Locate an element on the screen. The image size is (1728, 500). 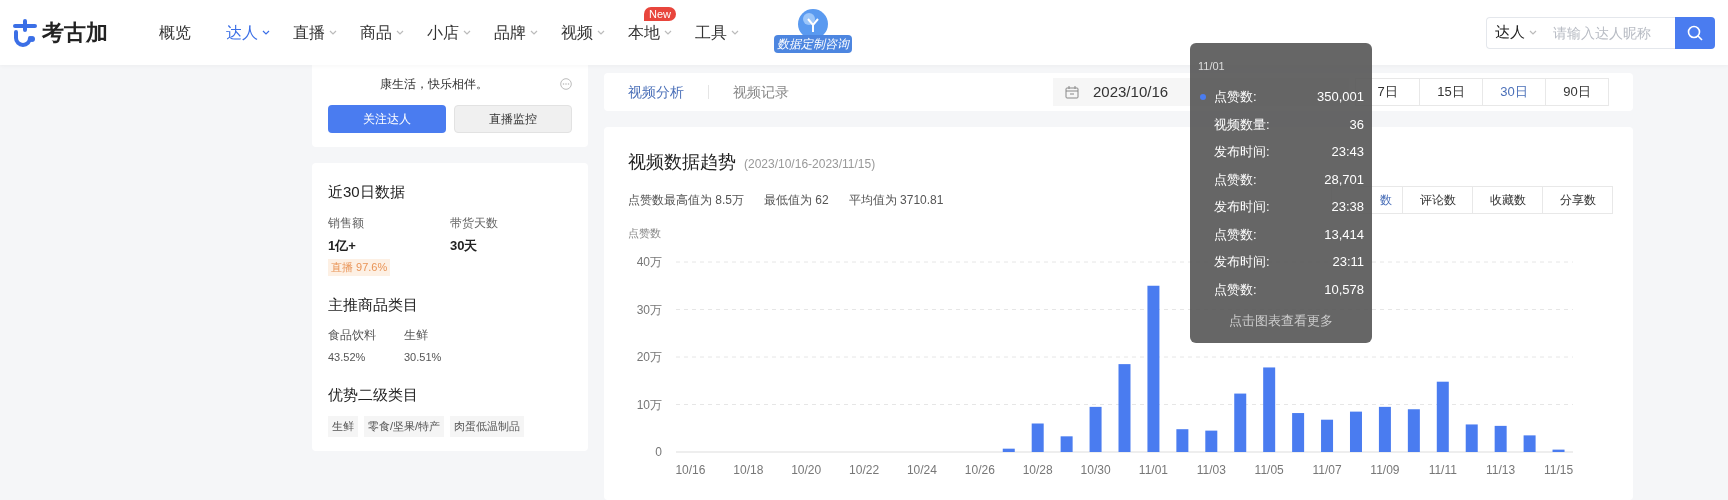
category-share: 30.51% is located at coordinates (423, 357).